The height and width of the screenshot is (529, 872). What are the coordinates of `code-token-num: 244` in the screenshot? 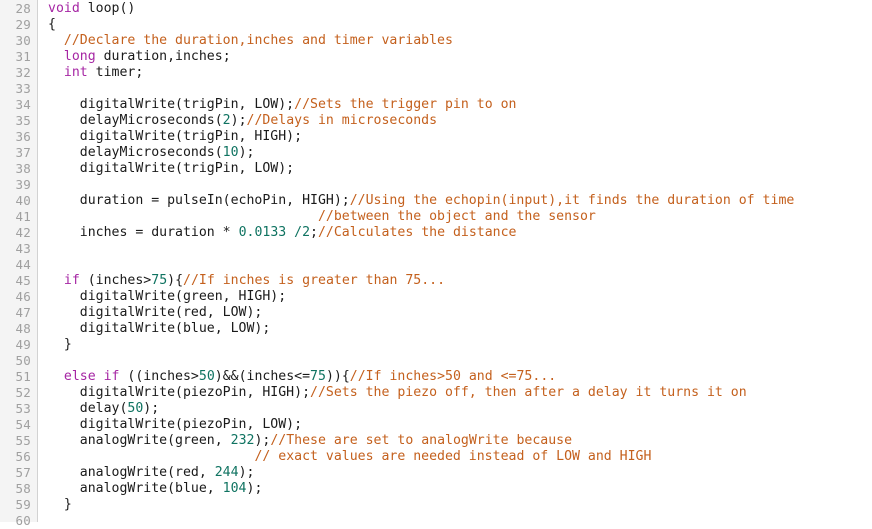 It's located at (226, 472).